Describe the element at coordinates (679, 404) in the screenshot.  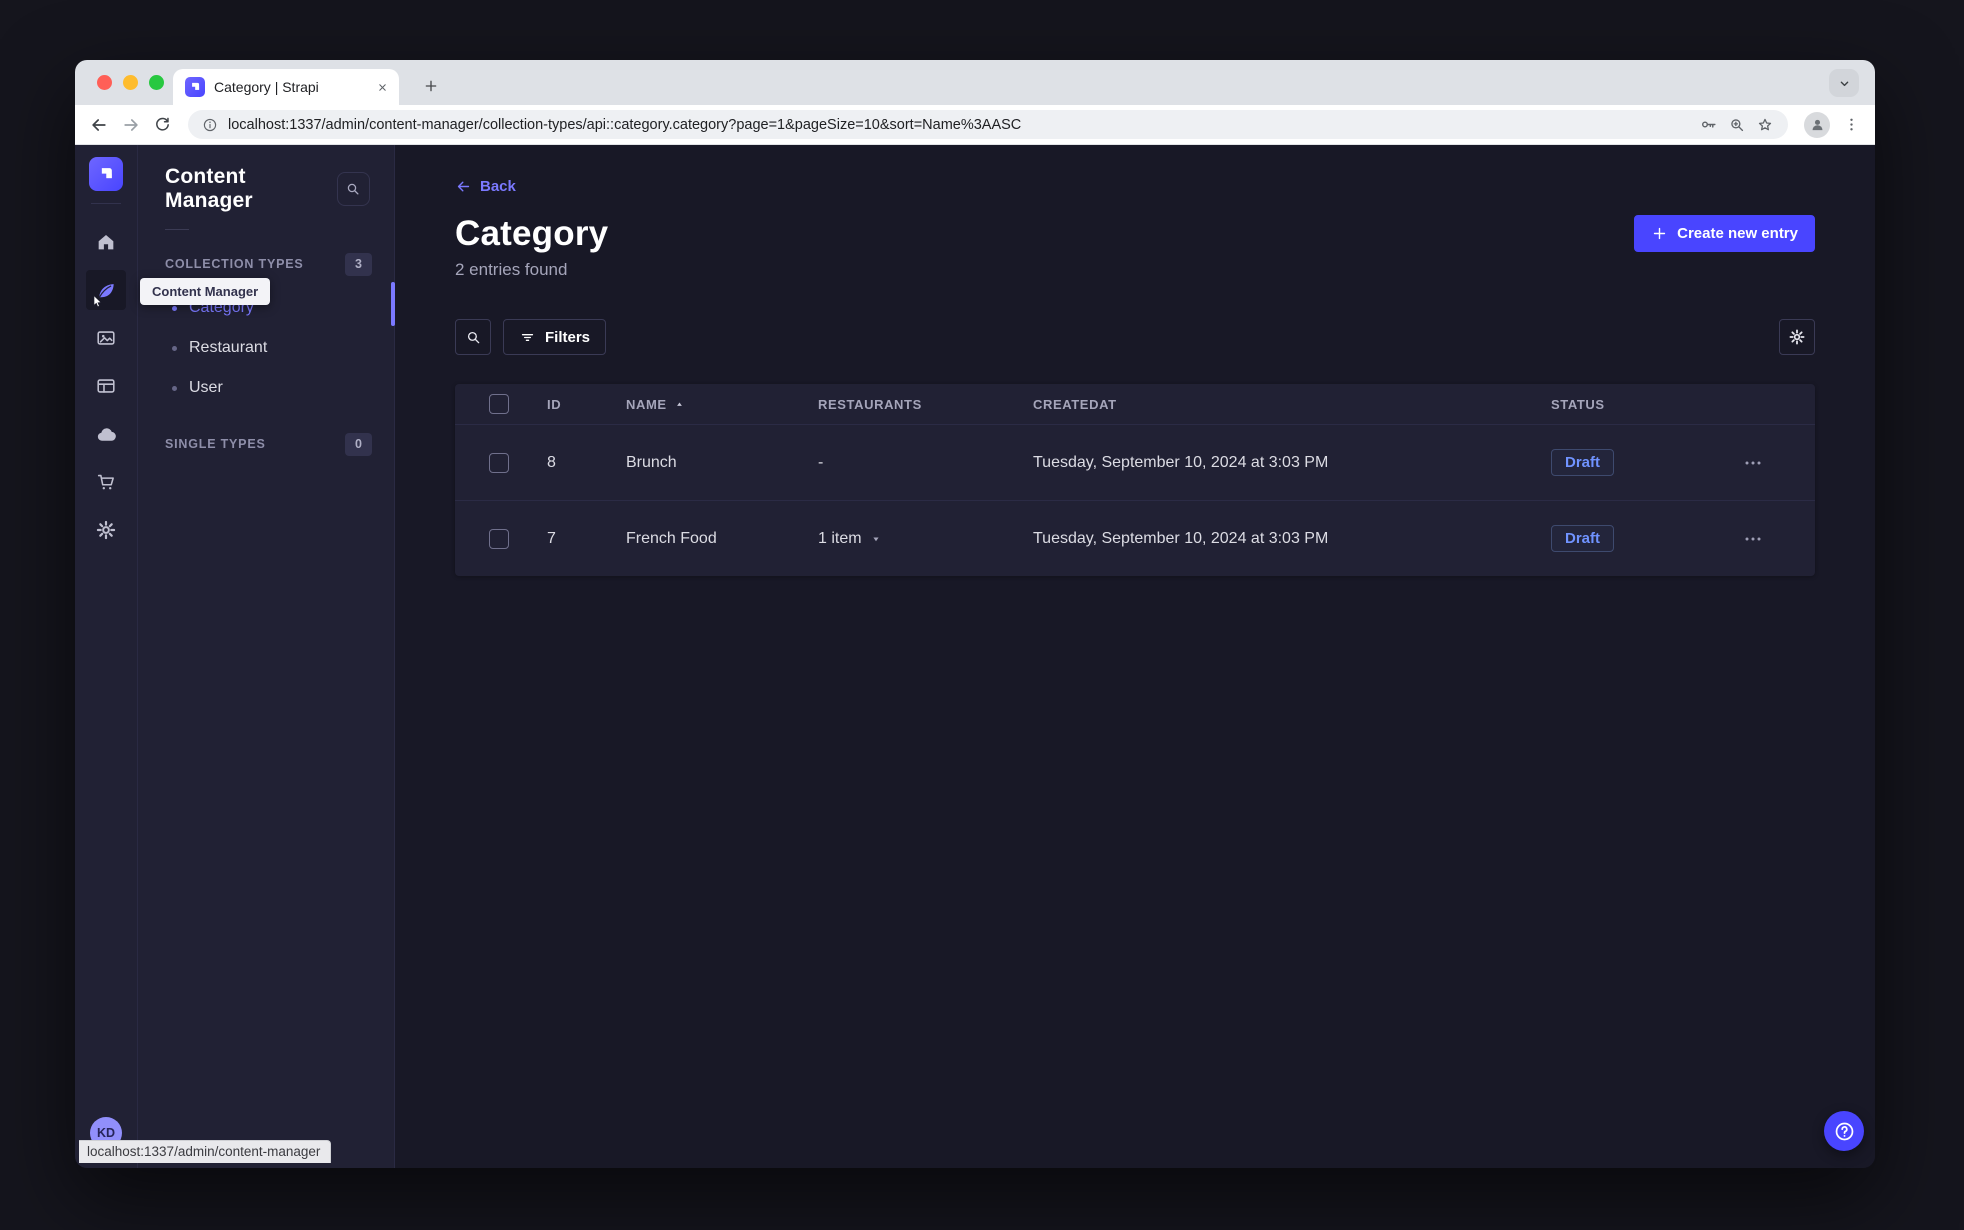
I see `sort-asc-caret-icon` at that location.